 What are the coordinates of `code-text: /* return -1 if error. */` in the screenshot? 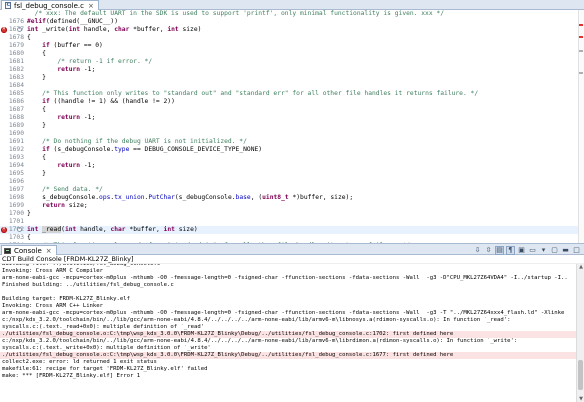 It's located at (89, 62).